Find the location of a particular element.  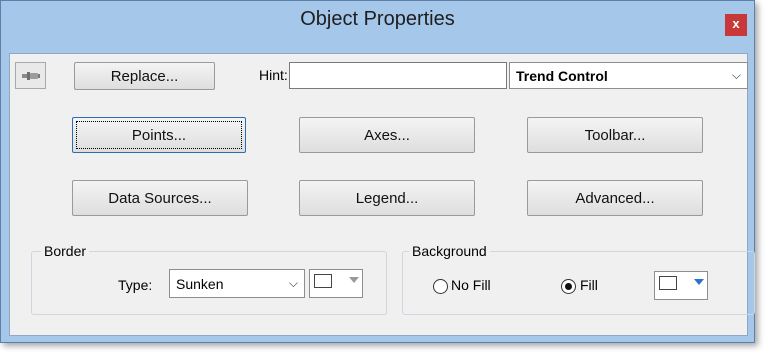

border-type-select: Sunken ⌵ is located at coordinates (237, 283).